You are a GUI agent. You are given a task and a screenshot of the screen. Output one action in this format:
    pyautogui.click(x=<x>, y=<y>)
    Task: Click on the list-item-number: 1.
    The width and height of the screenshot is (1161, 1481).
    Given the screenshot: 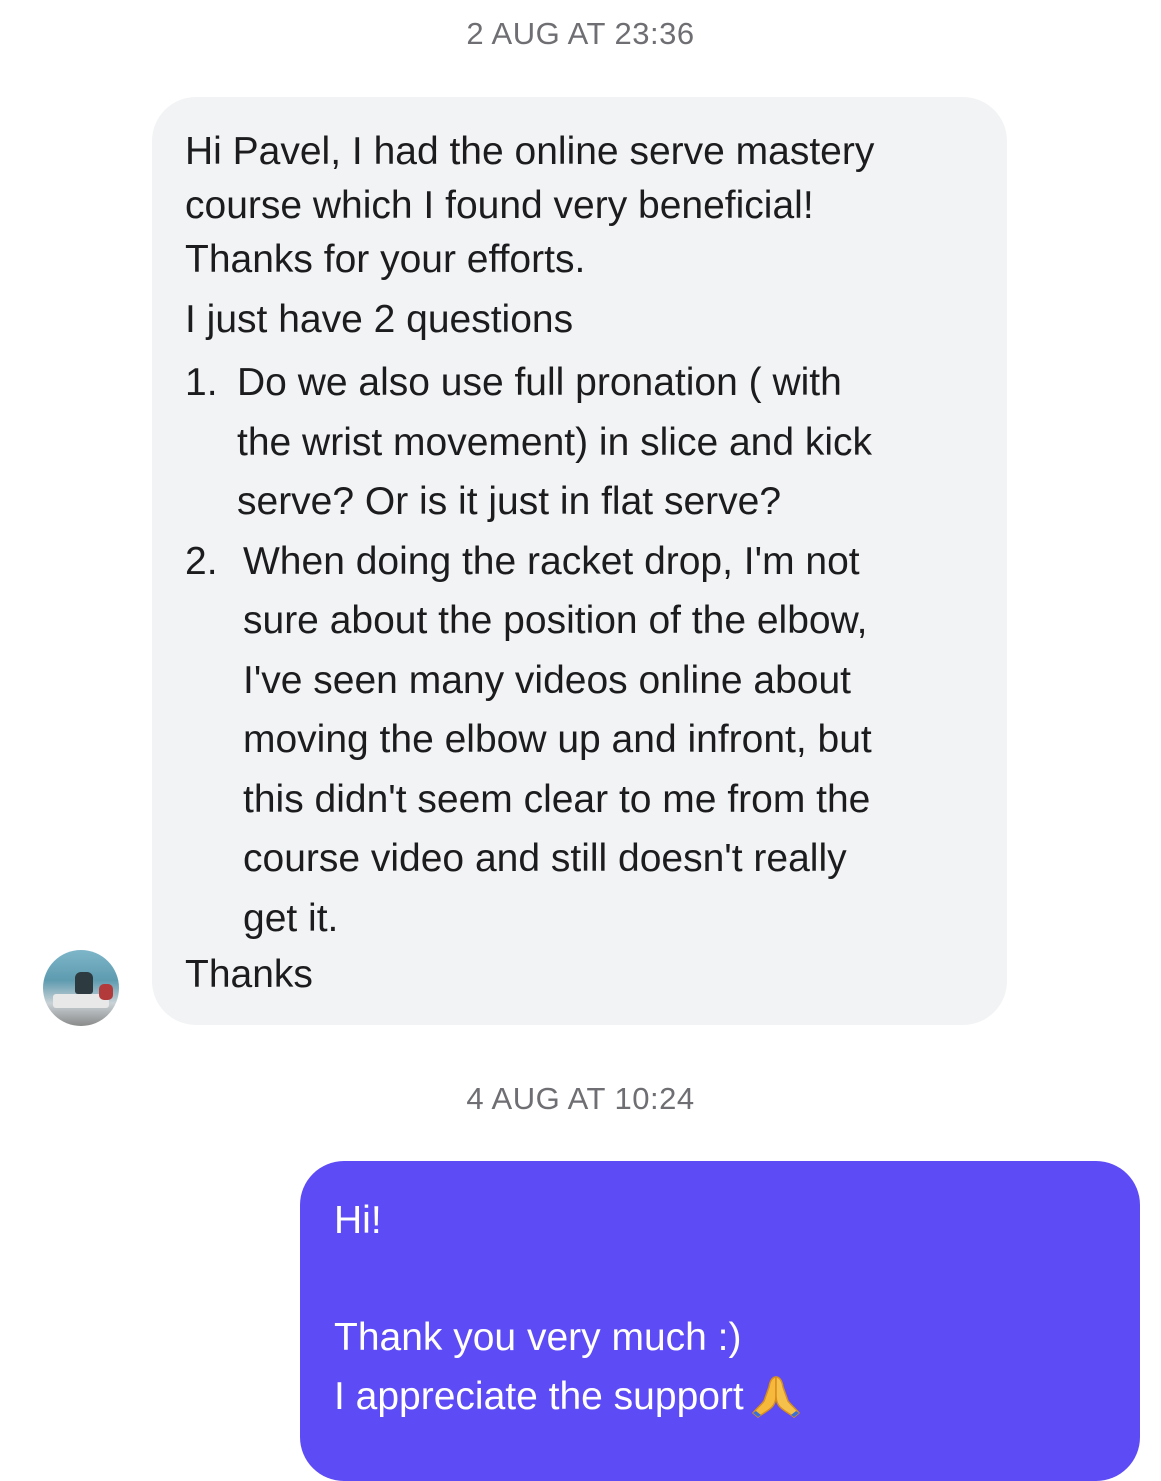 What is the action you would take?
    pyautogui.click(x=201, y=382)
    